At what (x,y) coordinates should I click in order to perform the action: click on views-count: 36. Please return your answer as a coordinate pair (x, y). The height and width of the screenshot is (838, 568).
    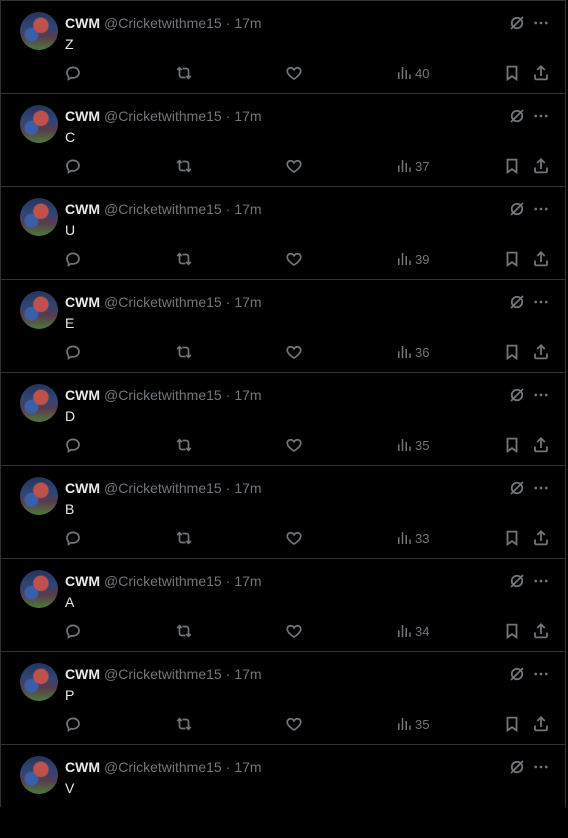
    Looking at the image, I should click on (422, 352).